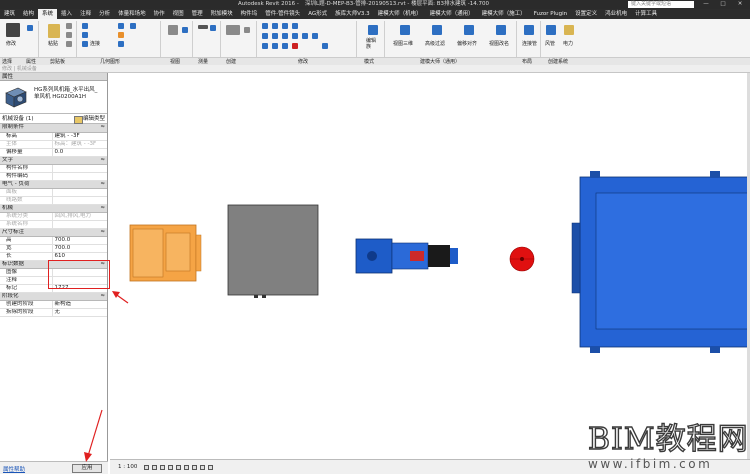 The width and height of the screenshot is (750, 475). What do you see at coordinates (79, 144) in the screenshot?
I see `property-value: 标高：建筑 - -3F` at bounding box center [79, 144].